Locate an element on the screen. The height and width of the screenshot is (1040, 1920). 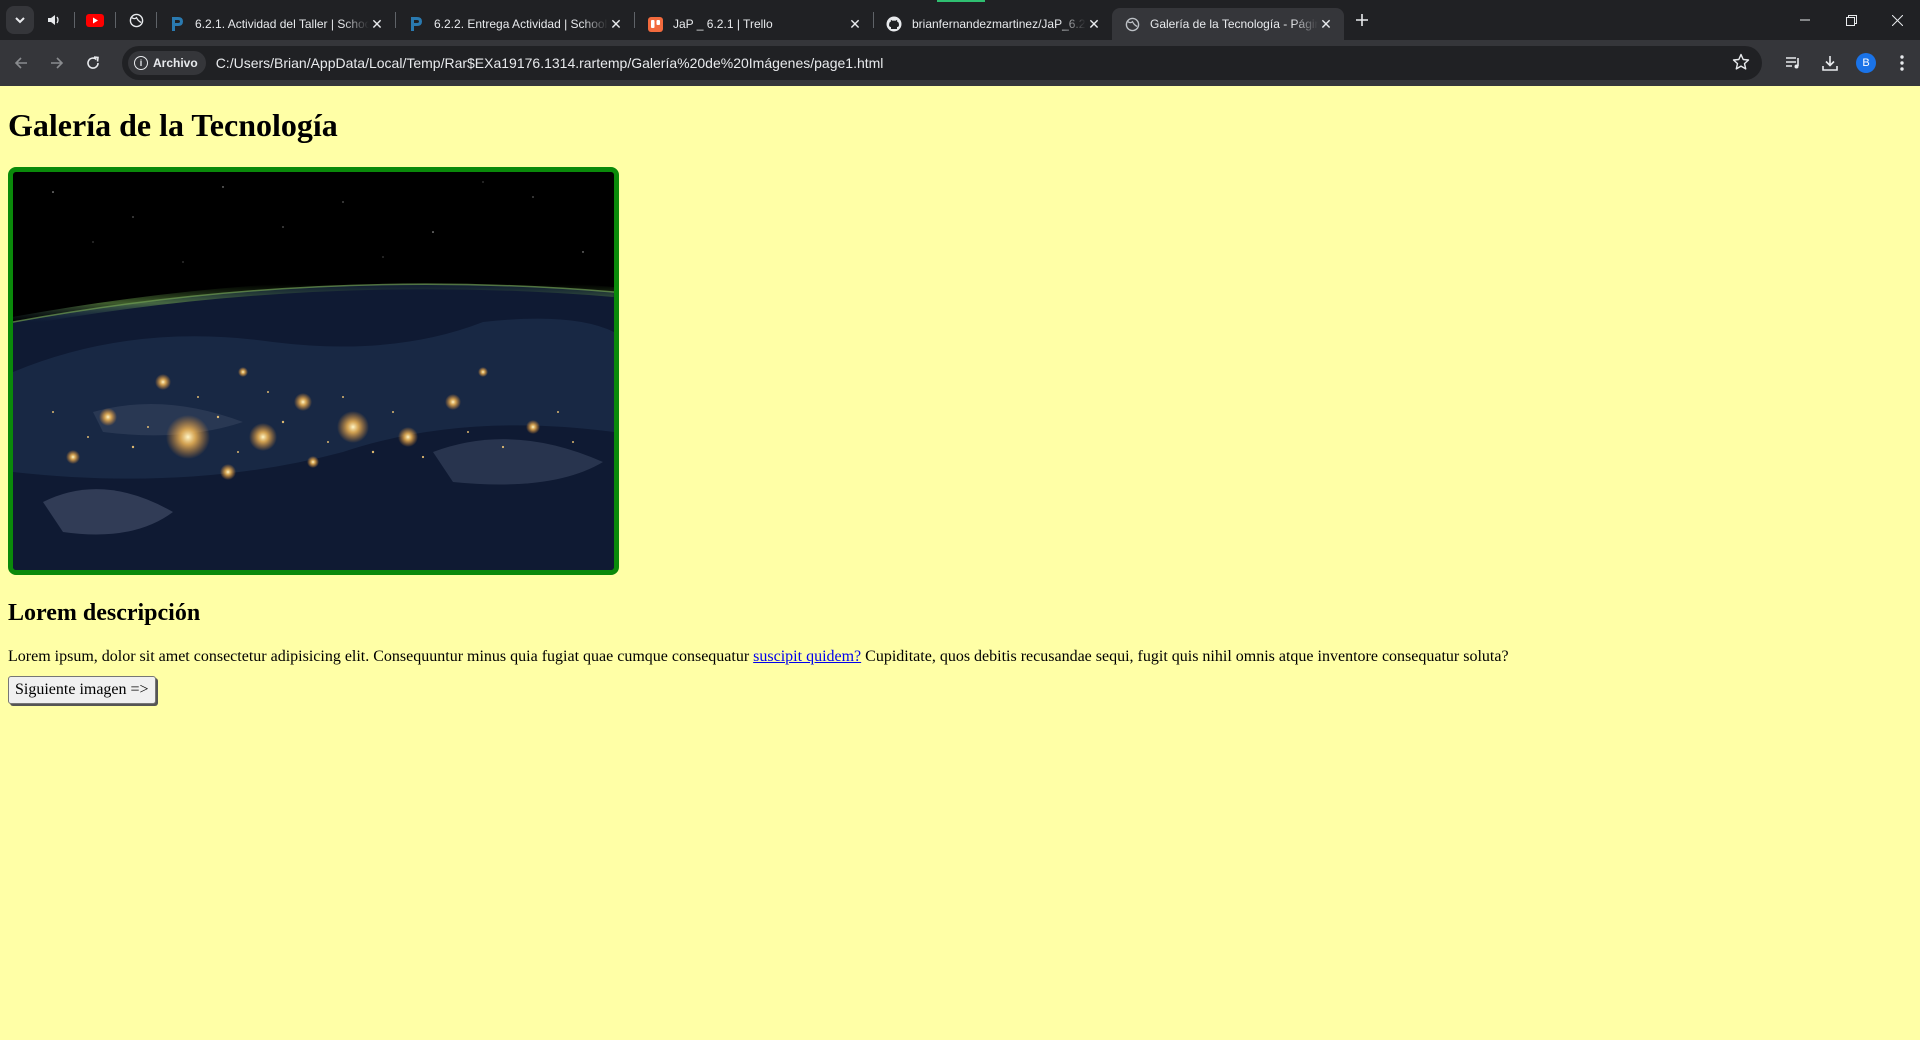
toolbar-actions: B is located at coordinates (1848, 63).